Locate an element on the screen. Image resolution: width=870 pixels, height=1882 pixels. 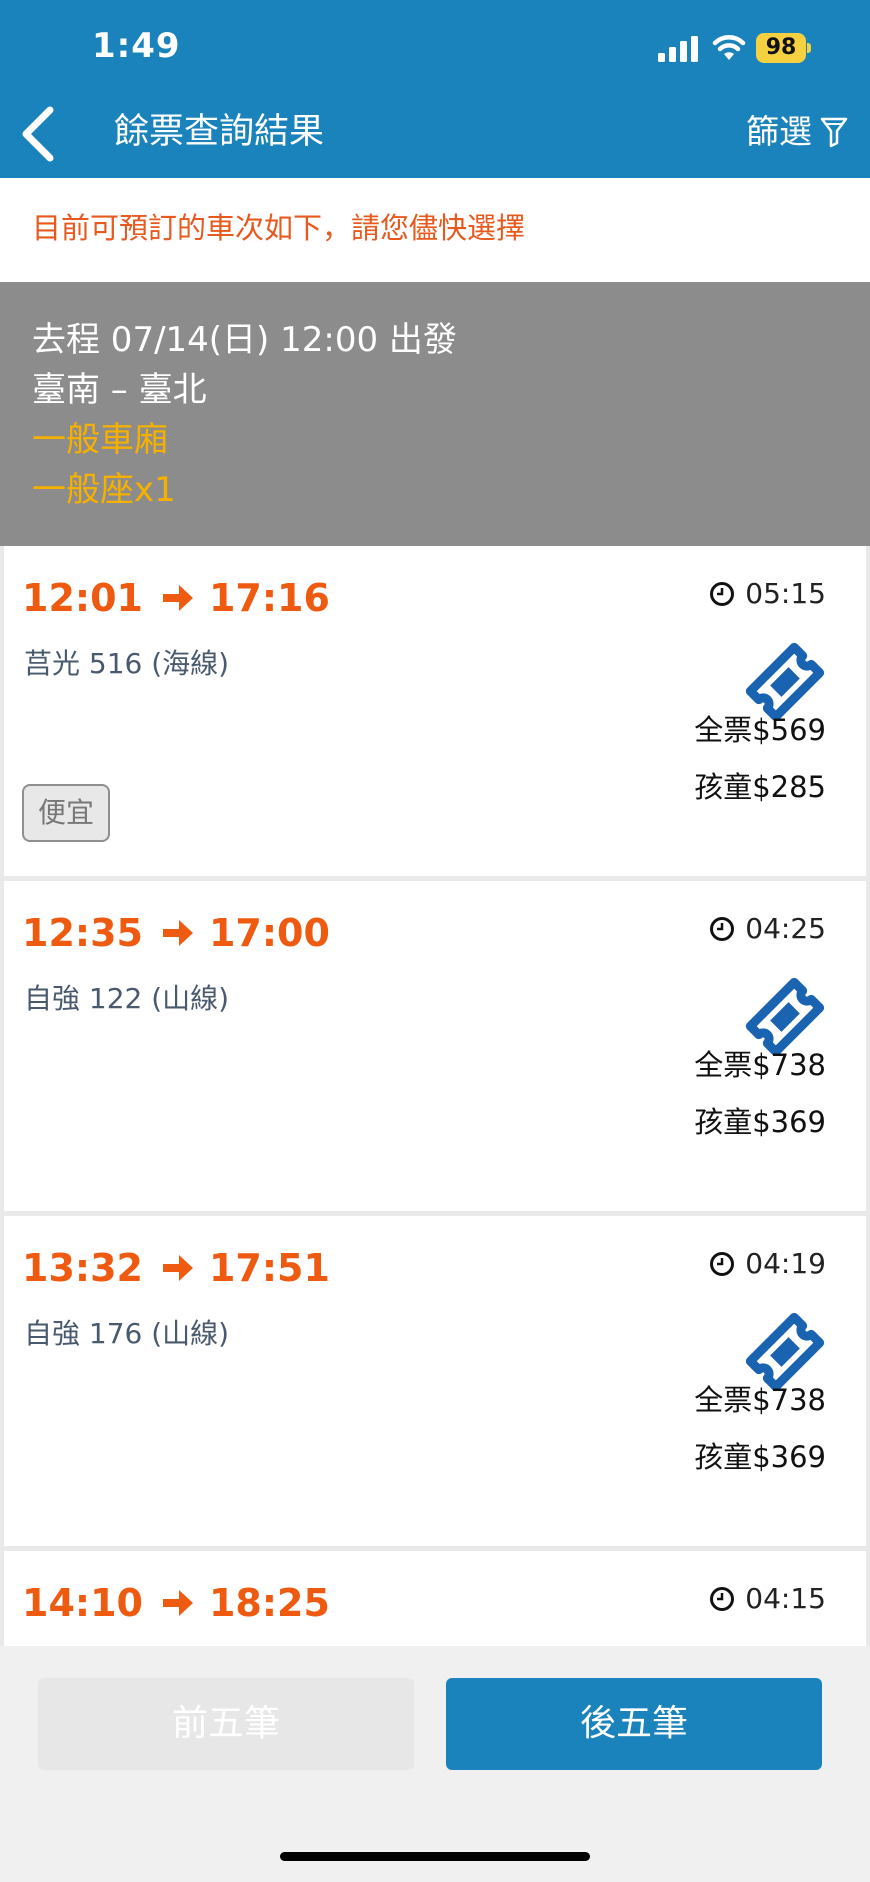
train-times: 13:32 17:51 is located at coordinates (176, 1268).